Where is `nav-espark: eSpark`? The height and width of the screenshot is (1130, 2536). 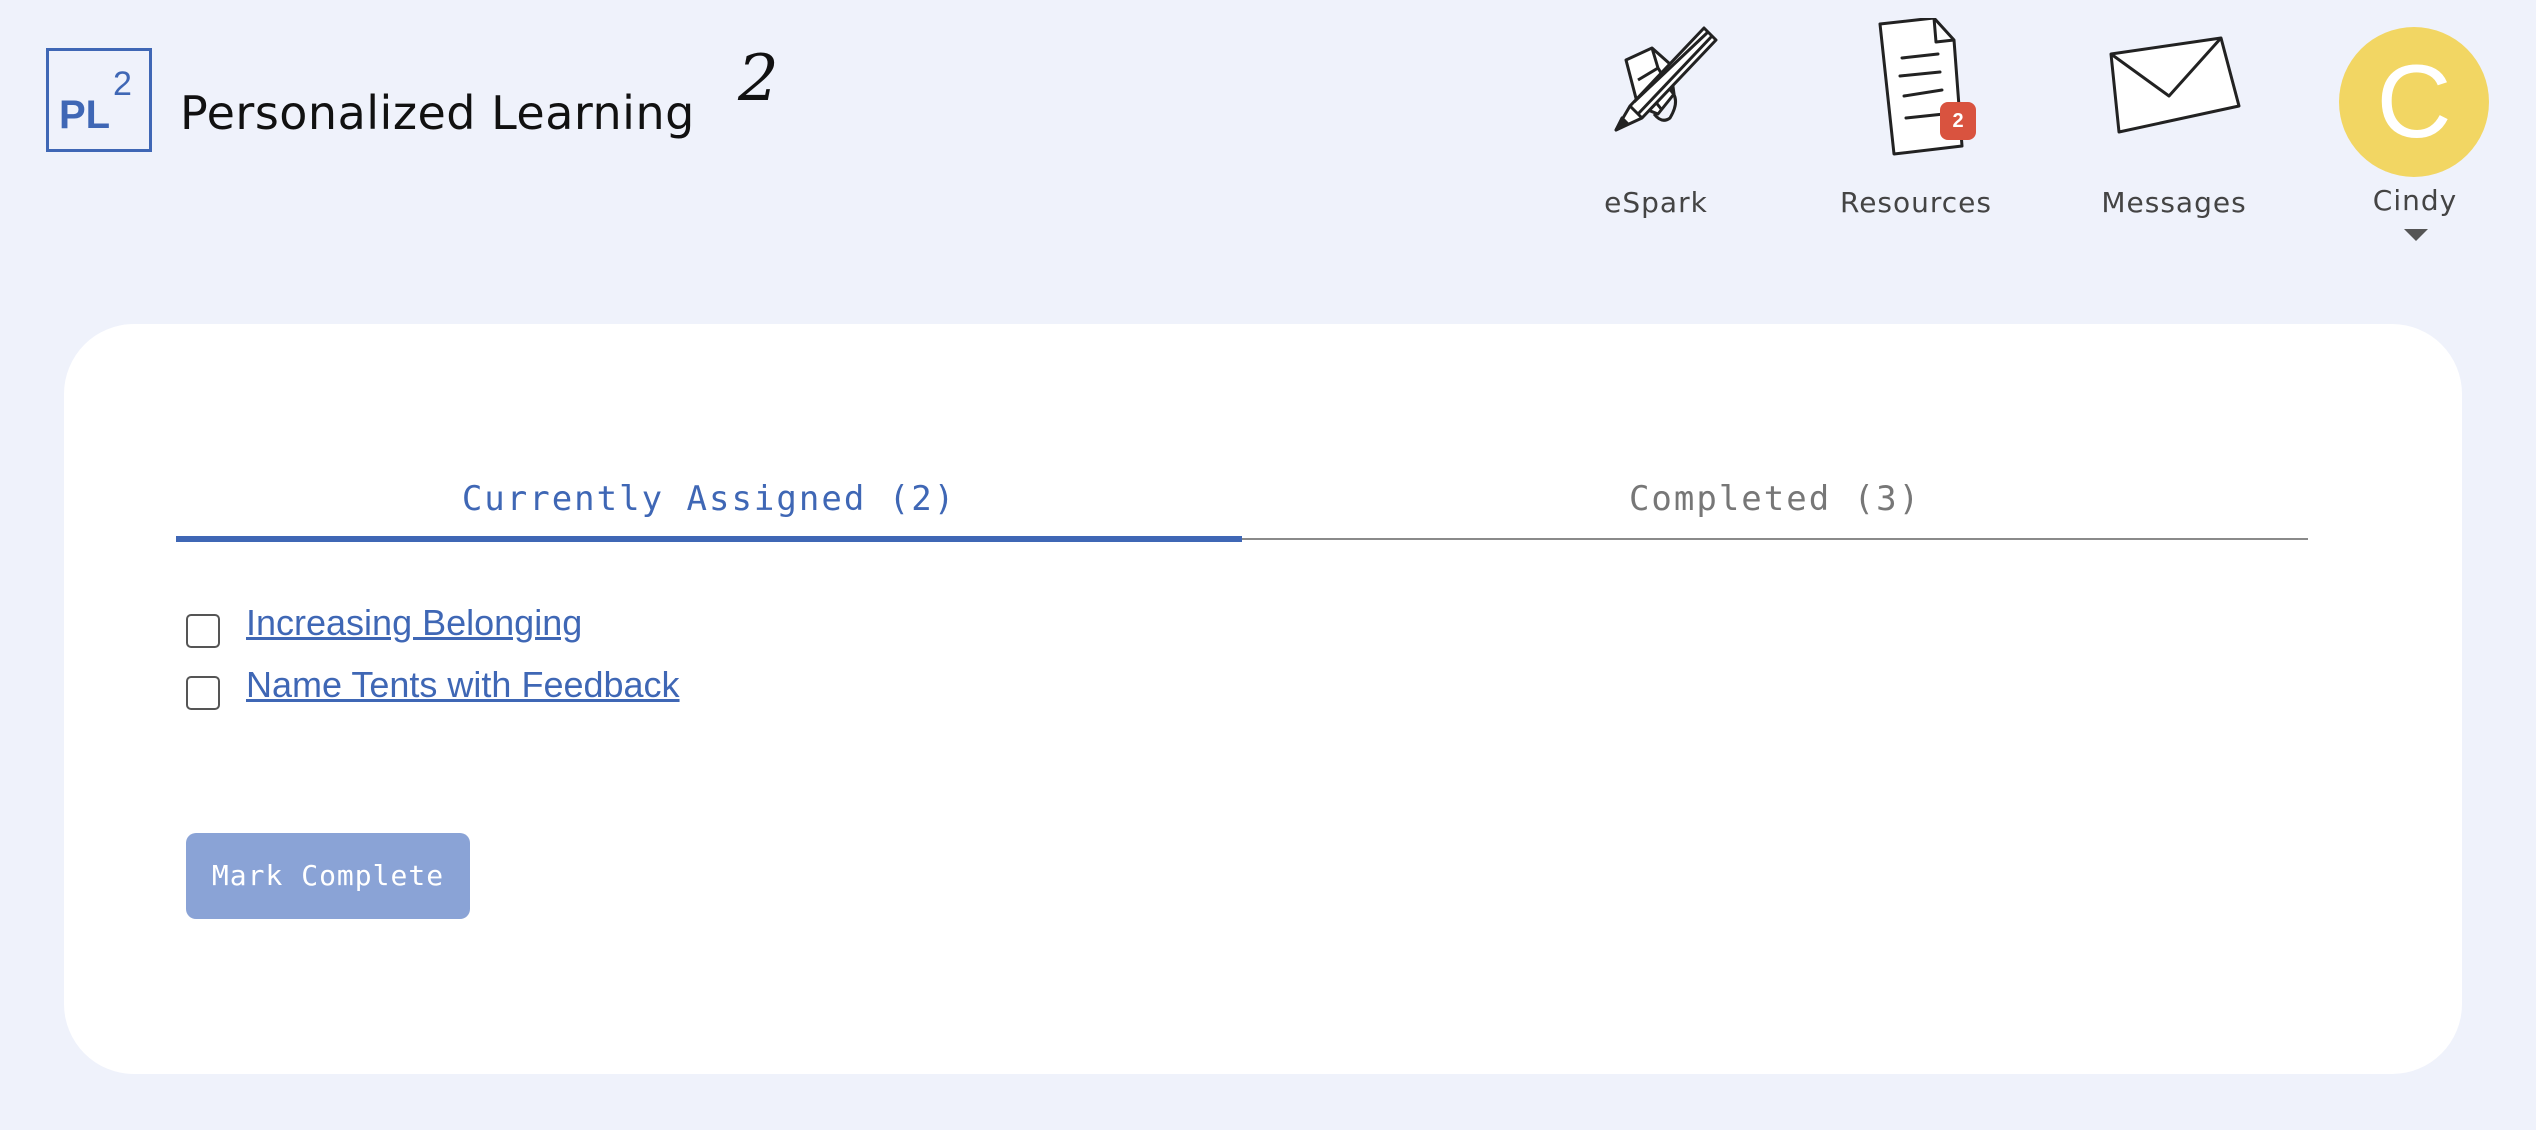
nav-espark: eSpark is located at coordinates (1656, 123).